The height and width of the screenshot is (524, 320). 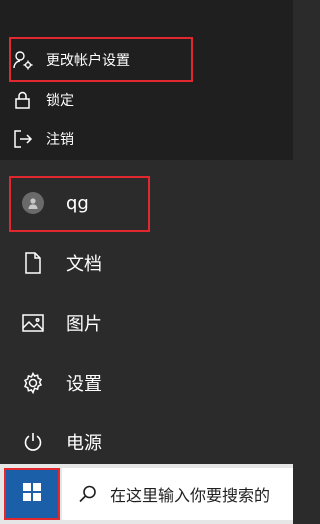 I want to click on documents-button: 文档, so click(x=75, y=263).